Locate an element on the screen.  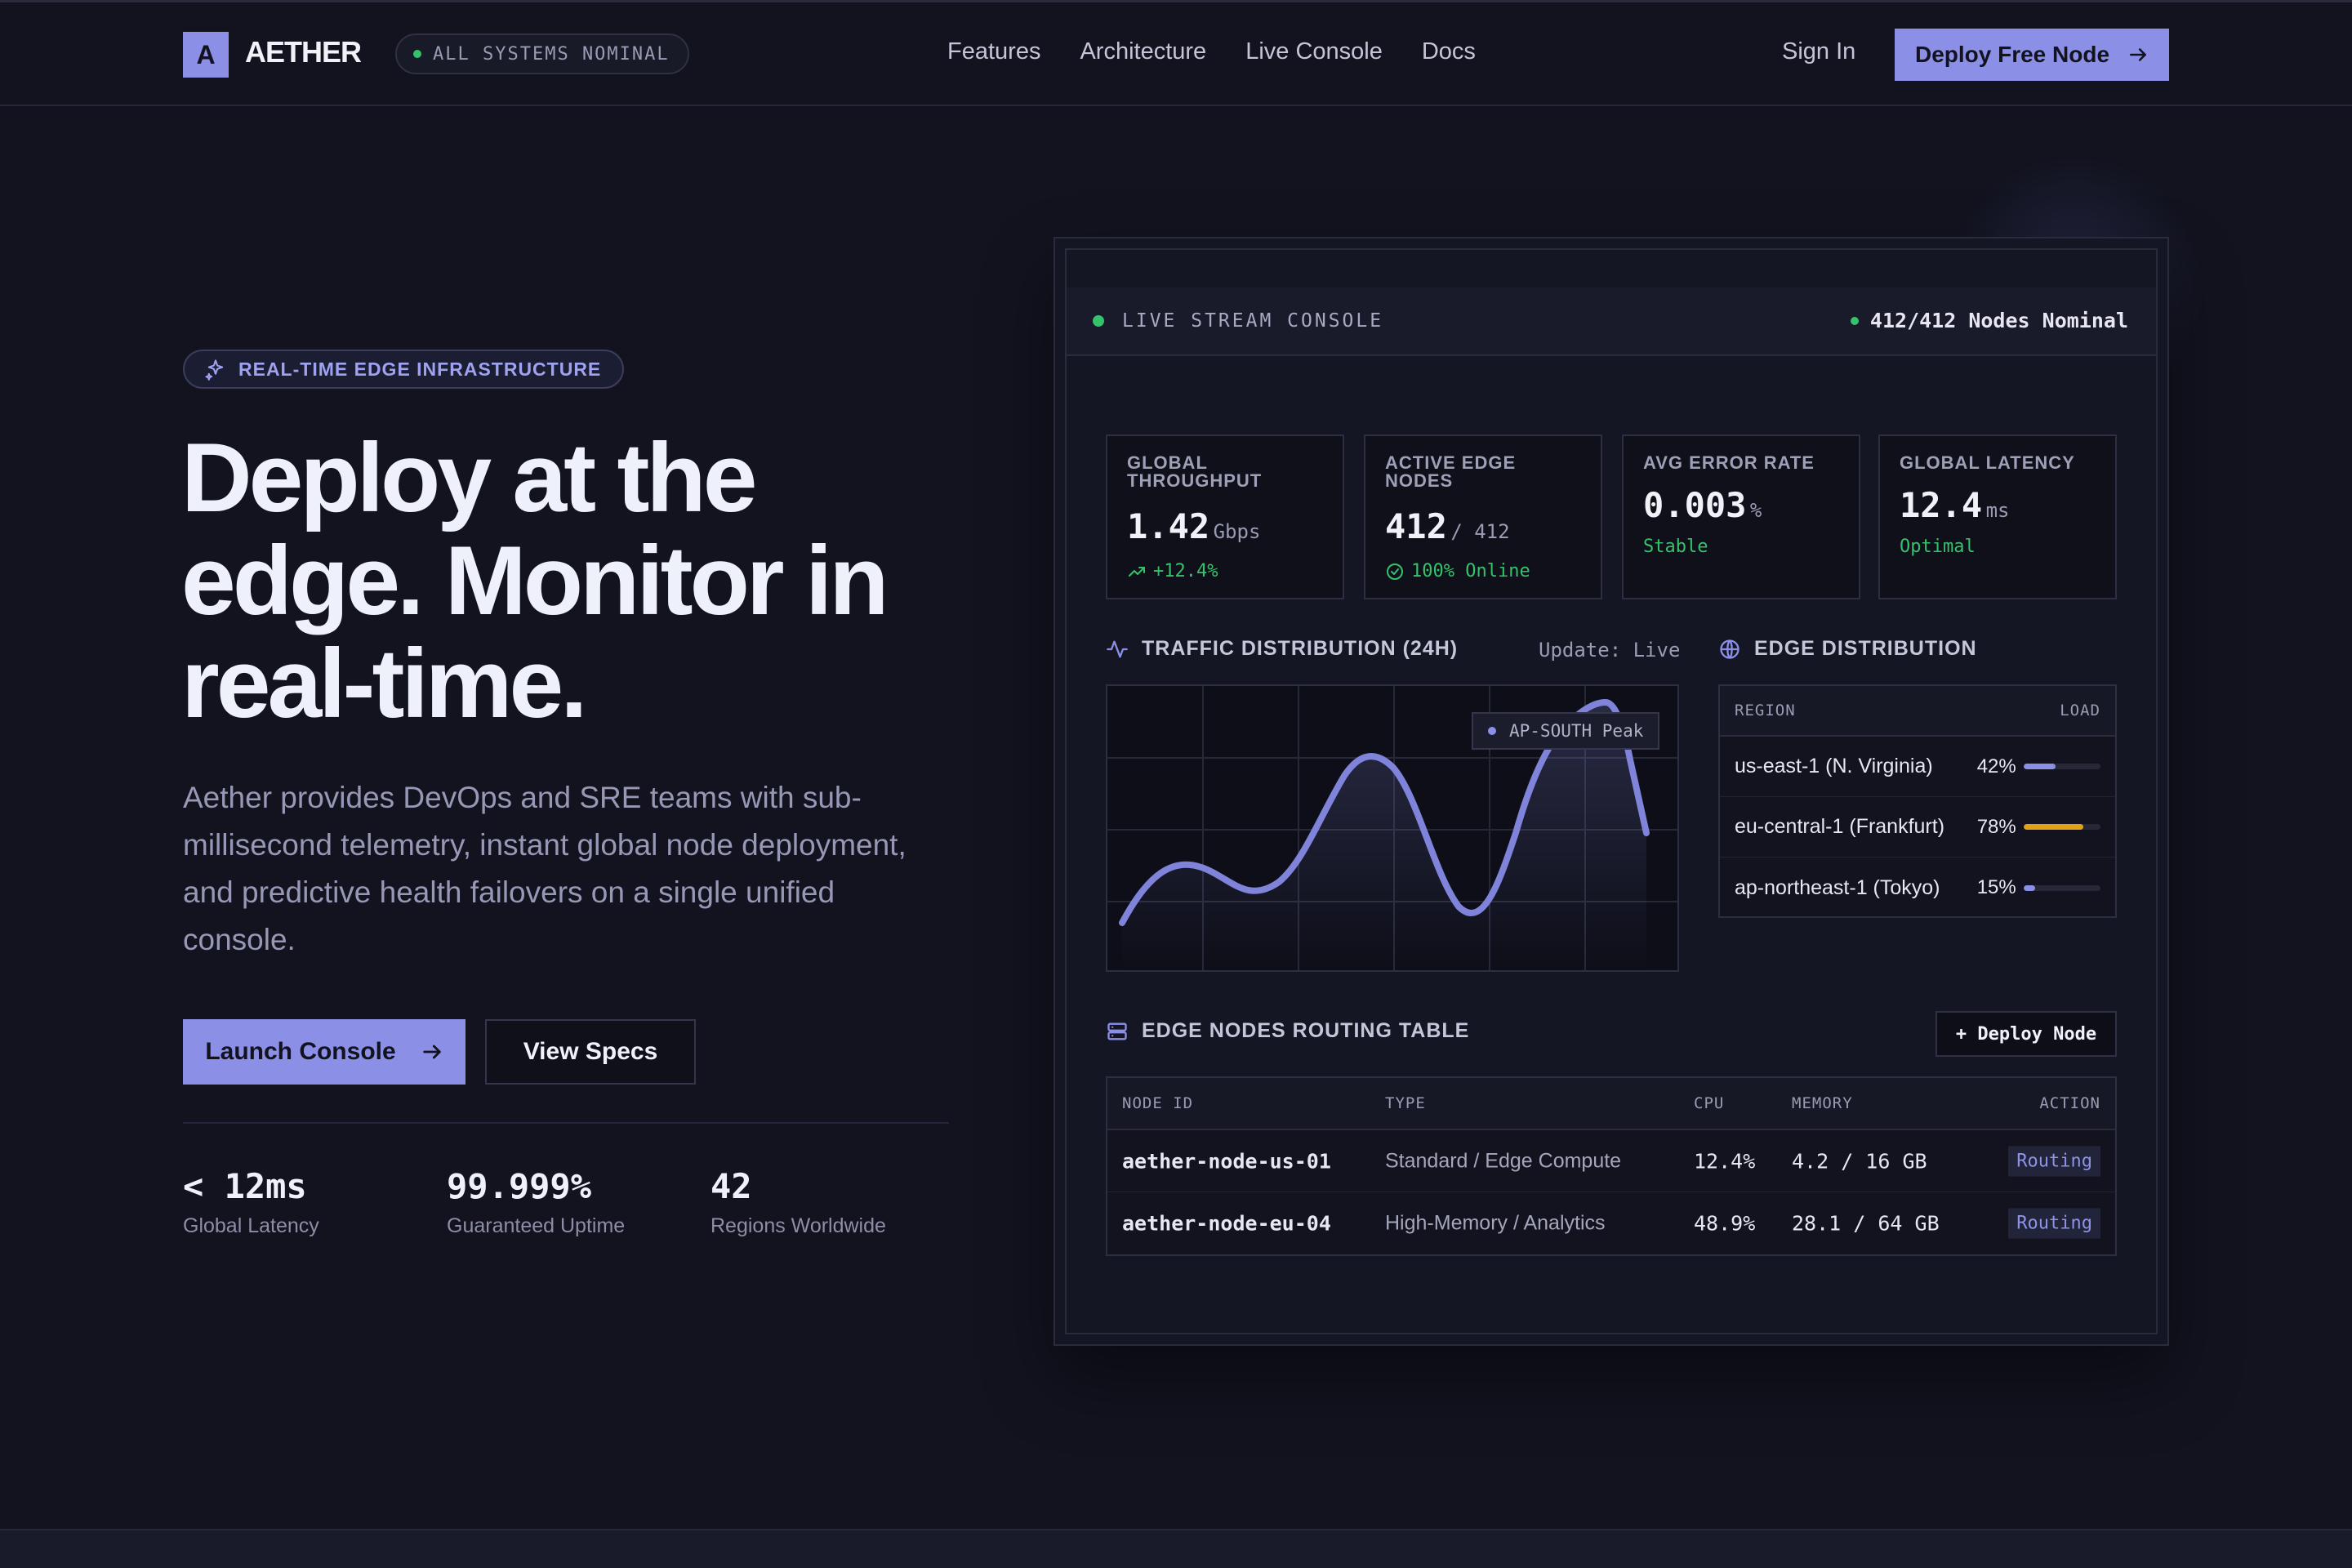
check-circle-icon is located at coordinates (1395, 571).